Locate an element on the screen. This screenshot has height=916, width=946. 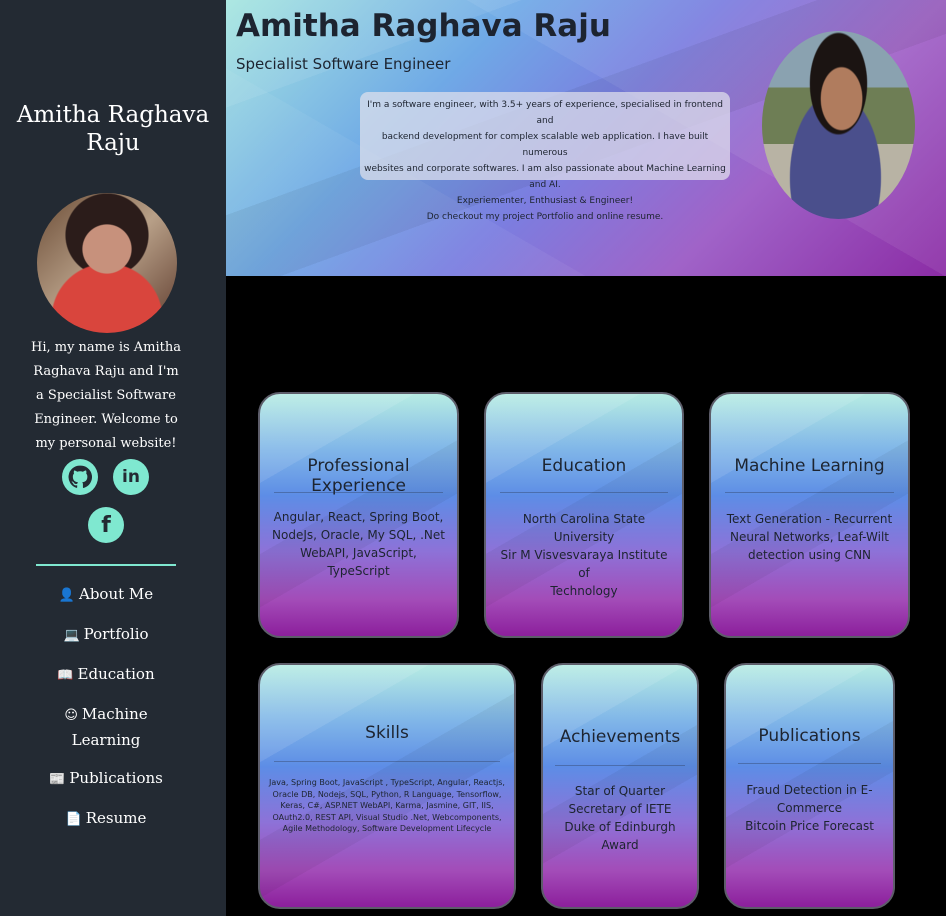
nav-education-label: Education is located at coordinates (116, 674).